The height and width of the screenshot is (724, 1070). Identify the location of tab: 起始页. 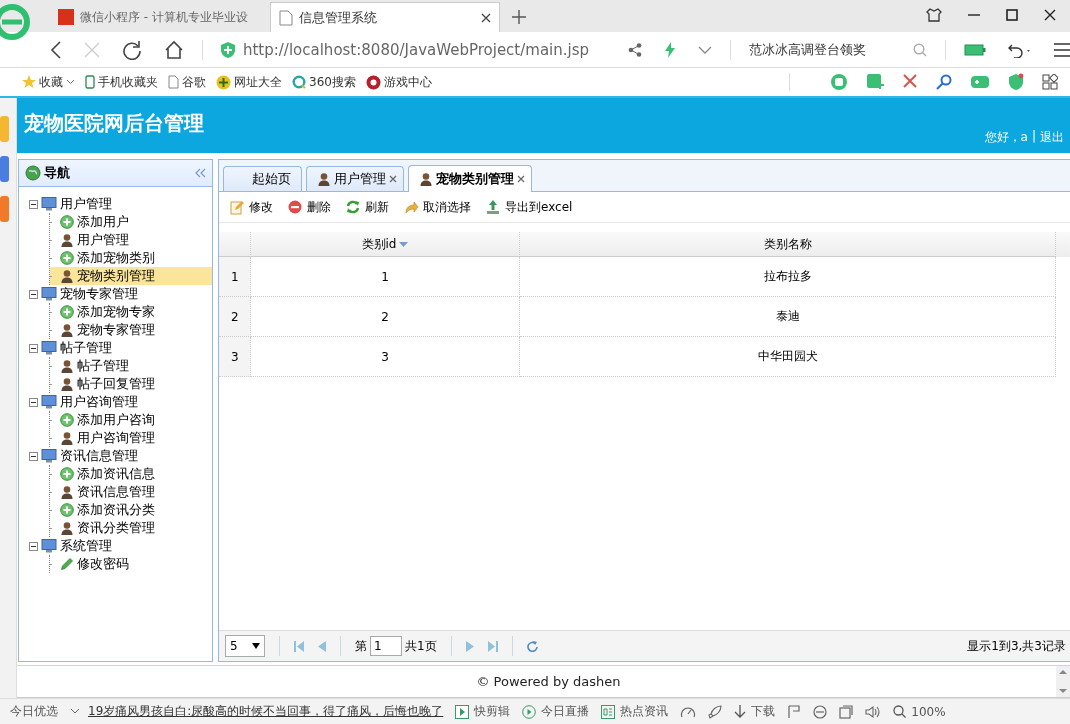
(262, 178).